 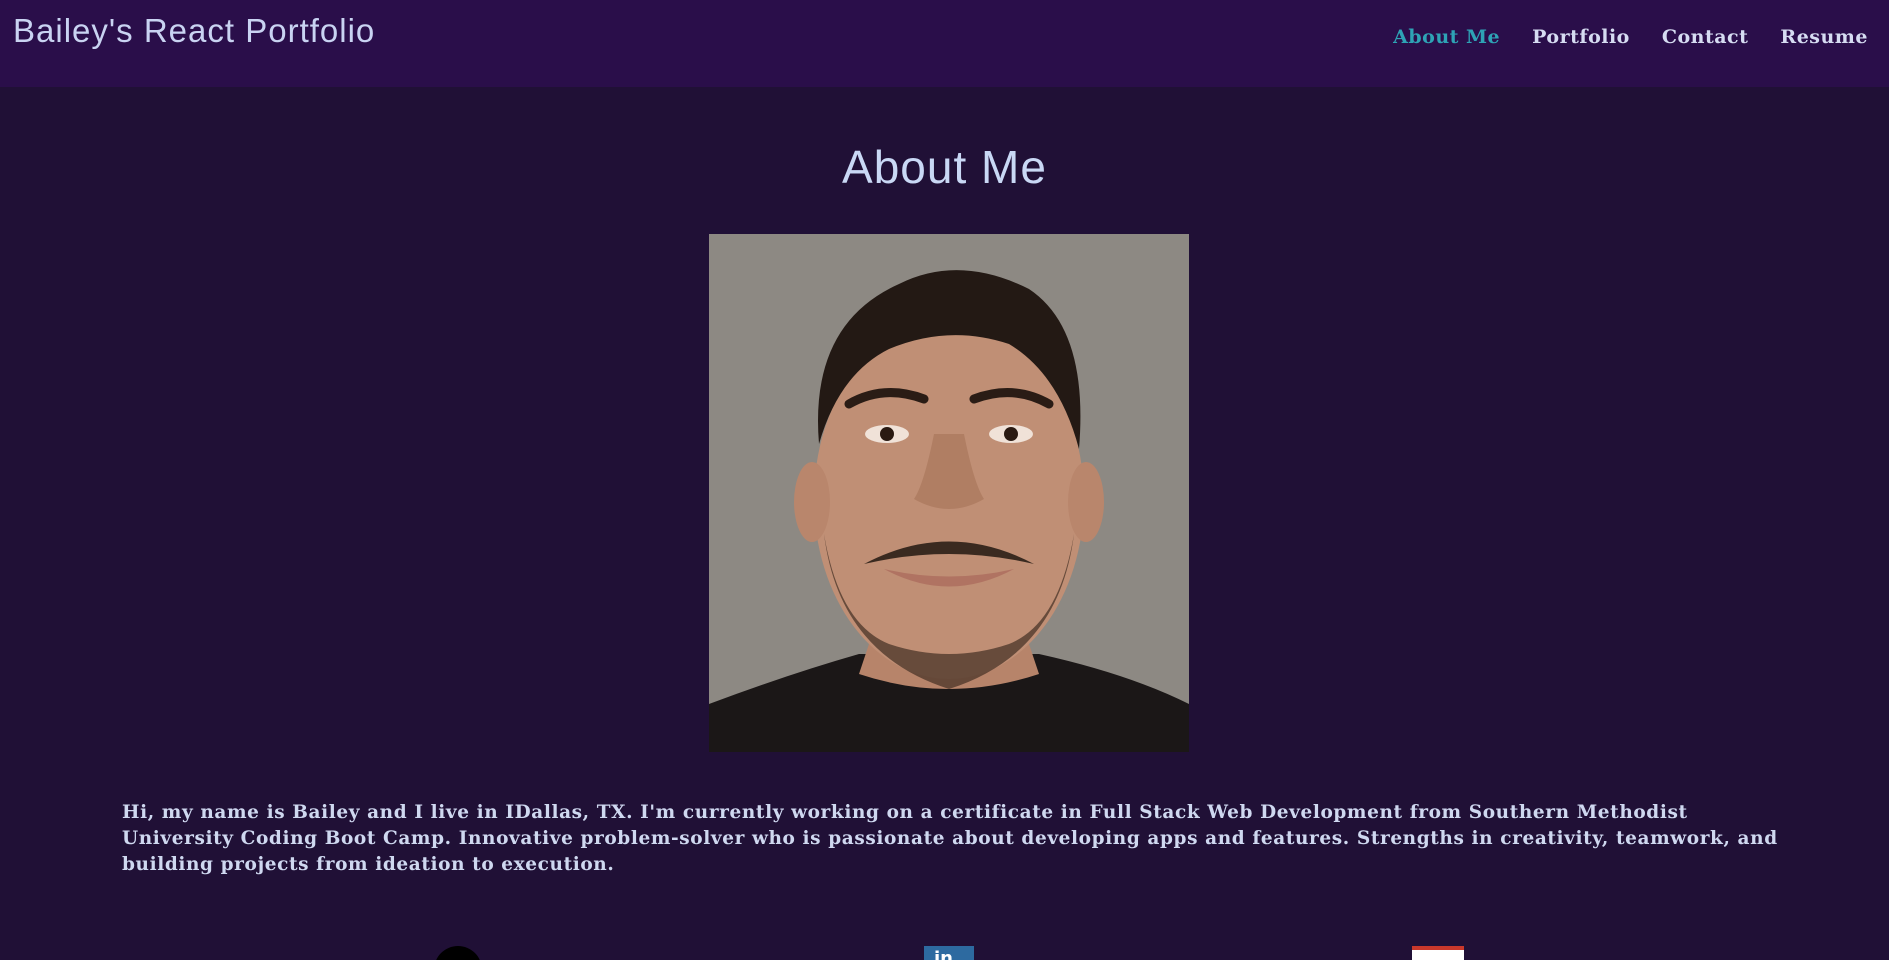 I want to click on nav-link-about-me: About Me, so click(x=1446, y=37).